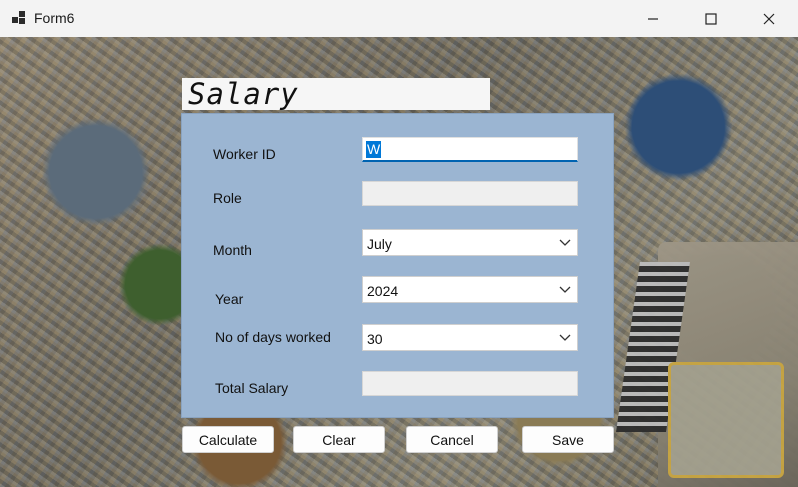 This screenshot has width=798, height=487. I want to click on year-dropdown: 2024, so click(470, 289).